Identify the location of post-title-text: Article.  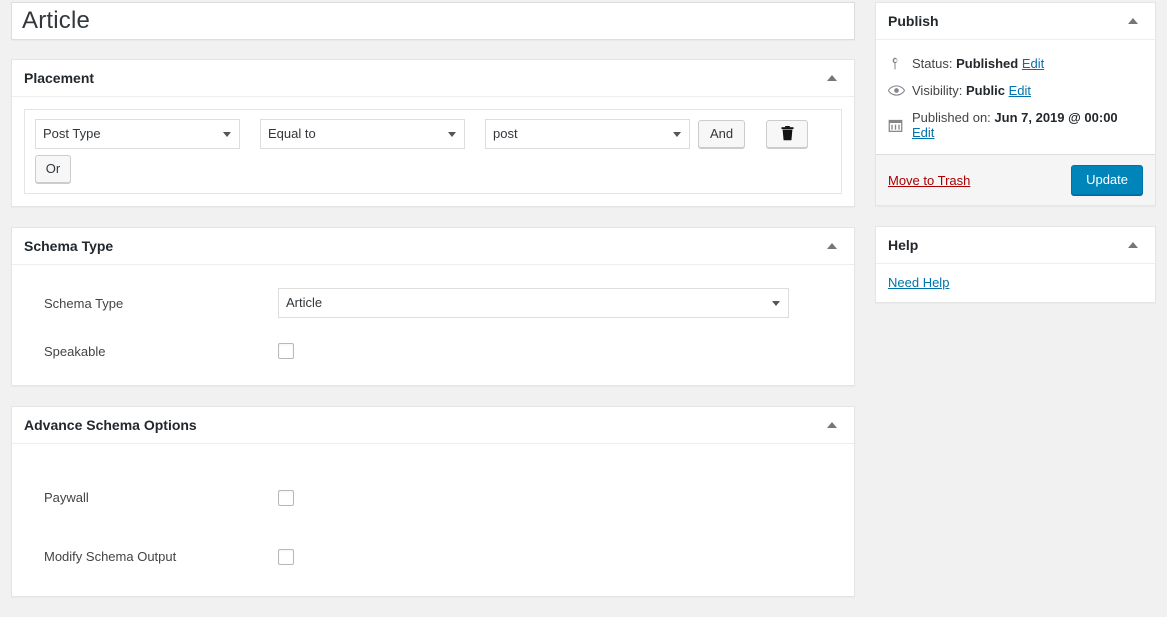
(56, 20).